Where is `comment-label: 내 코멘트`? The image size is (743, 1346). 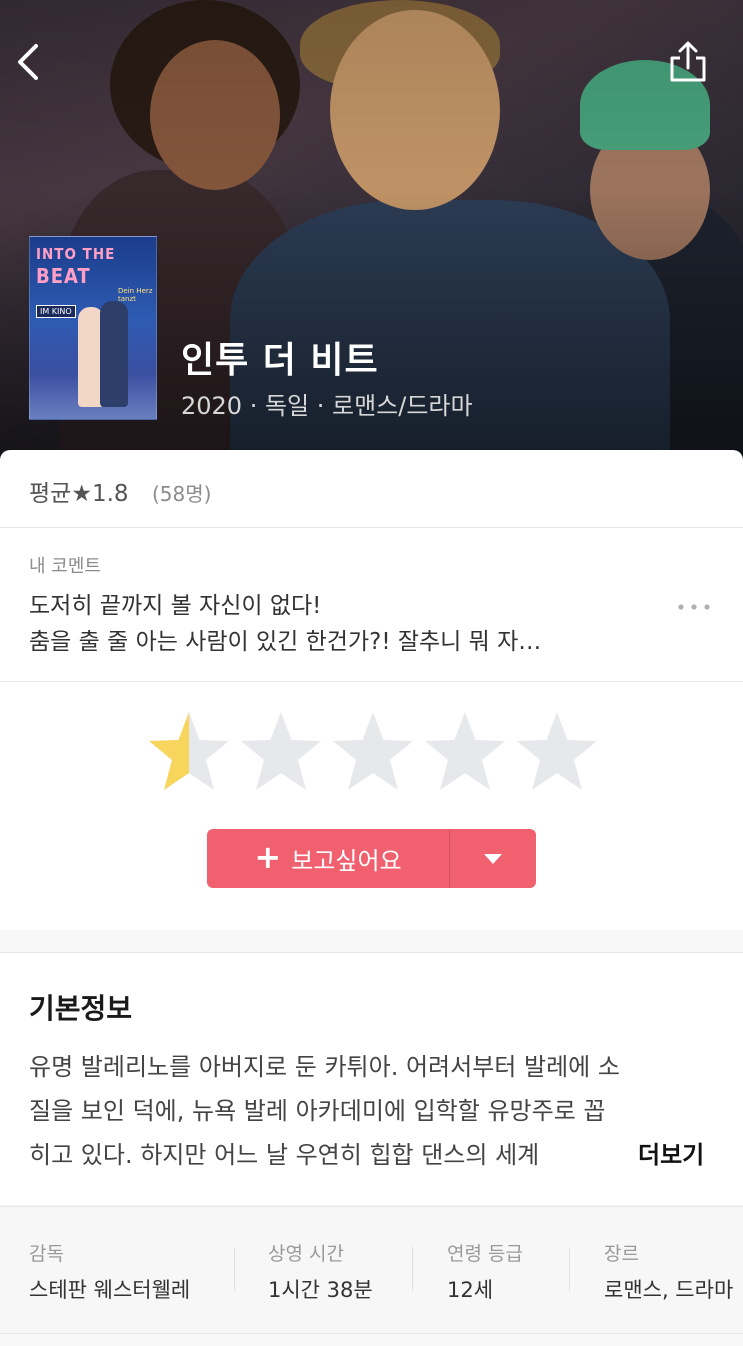 comment-label: 내 코멘트 is located at coordinates (65, 566).